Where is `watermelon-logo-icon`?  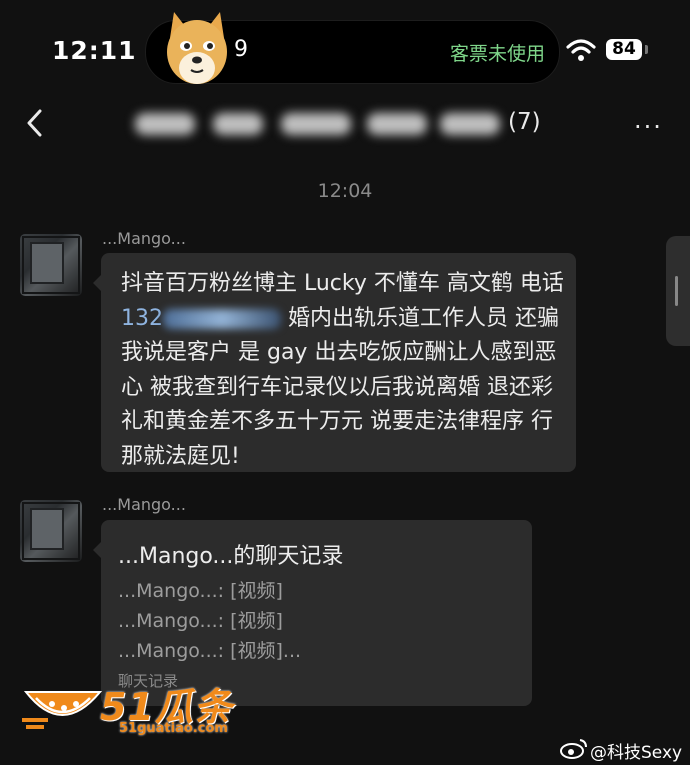 watermelon-logo-icon is located at coordinates (62, 710).